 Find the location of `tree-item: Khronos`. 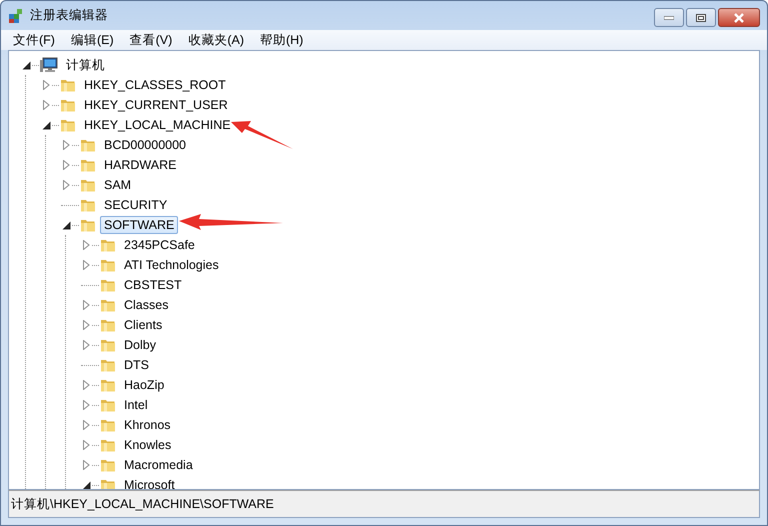

tree-item: Khronos is located at coordinates (147, 425).